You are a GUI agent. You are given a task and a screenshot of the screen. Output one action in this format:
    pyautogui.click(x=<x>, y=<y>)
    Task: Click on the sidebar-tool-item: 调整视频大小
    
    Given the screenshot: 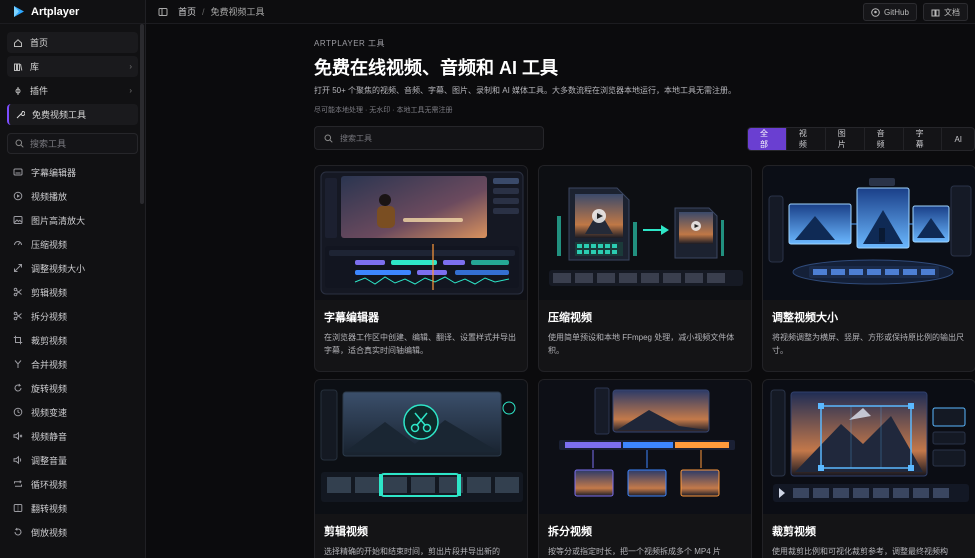 What is the action you would take?
    pyautogui.click(x=72, y=268)
    